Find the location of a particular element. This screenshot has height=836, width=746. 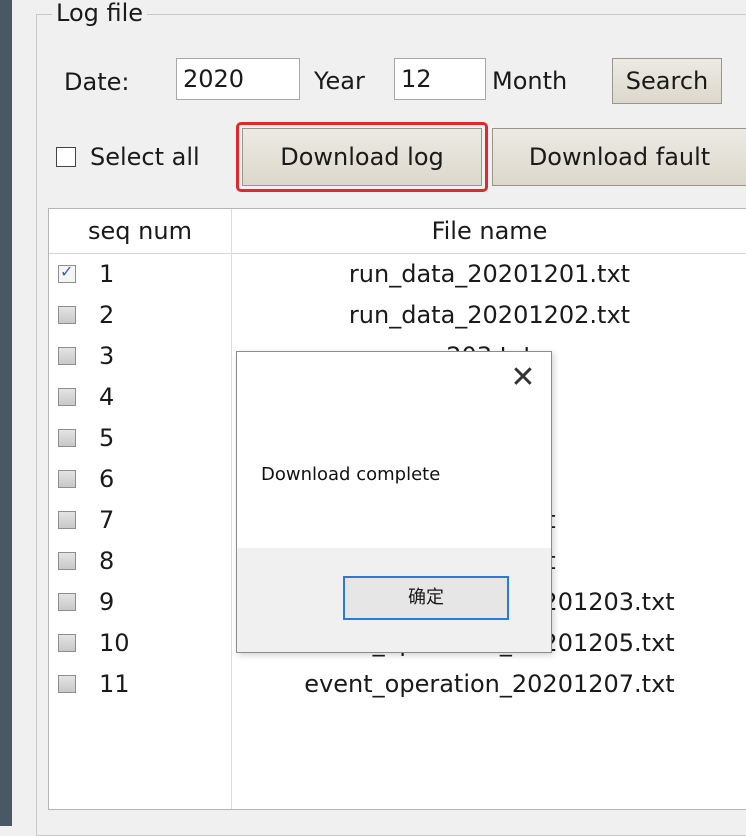

table-header: seq num File name is located at coordinates (397, 231).